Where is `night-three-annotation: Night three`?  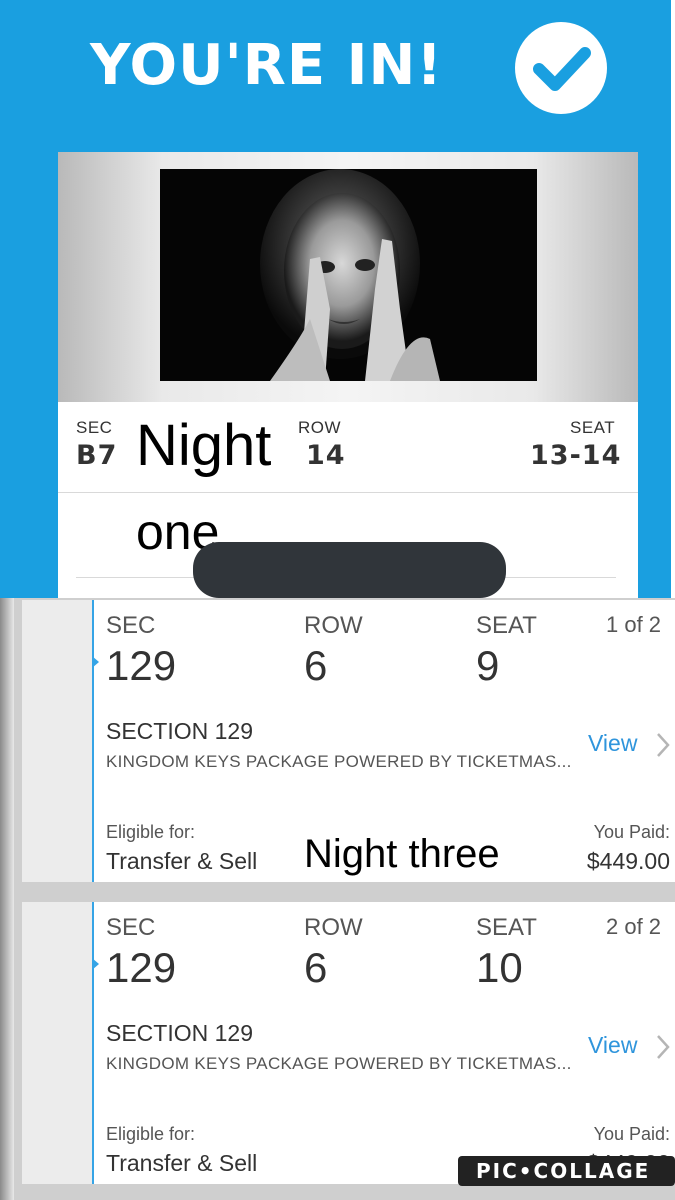 night-three-annotation: Night three is located at coordinates (402, 854).